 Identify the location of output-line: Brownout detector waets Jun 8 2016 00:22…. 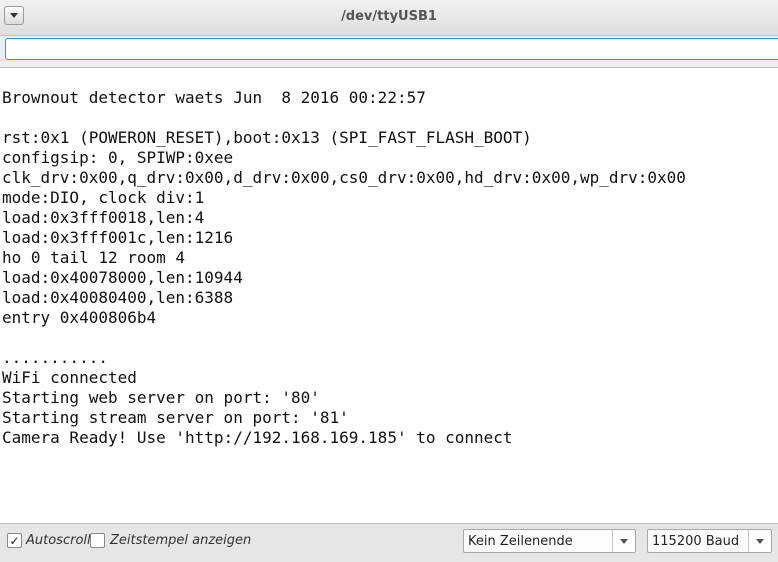
(214, 97).